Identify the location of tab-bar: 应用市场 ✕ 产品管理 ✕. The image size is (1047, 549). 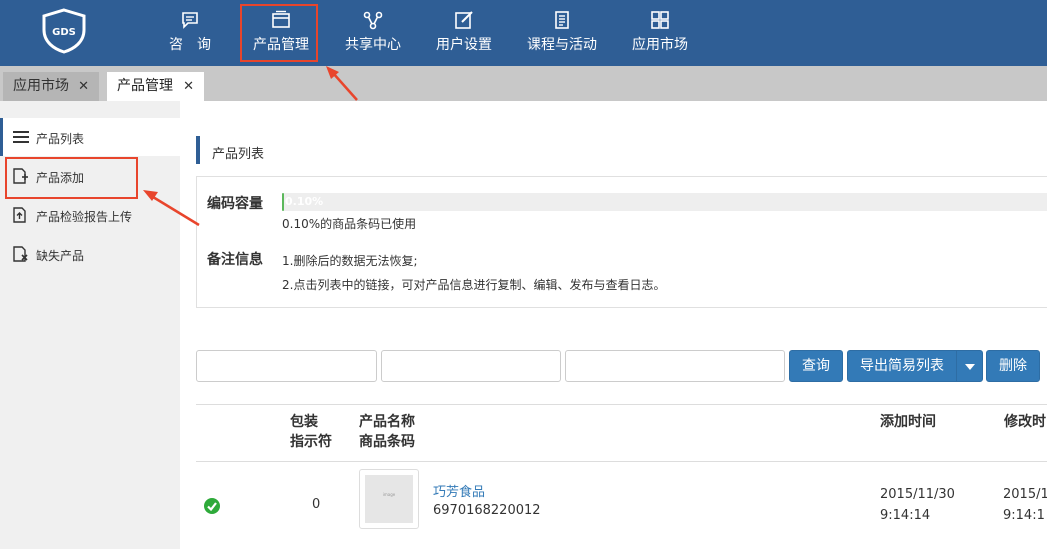
(523, 83).